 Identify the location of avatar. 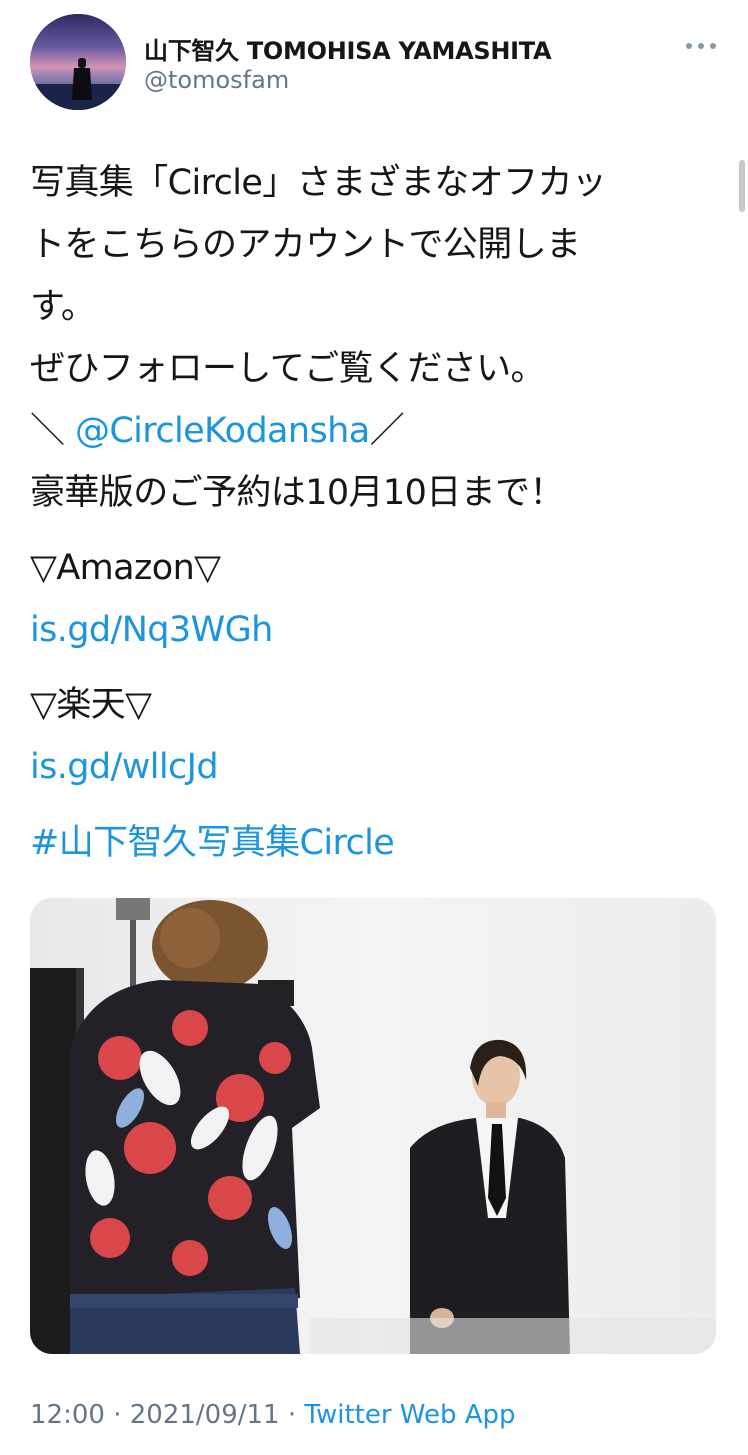
(78, 62).